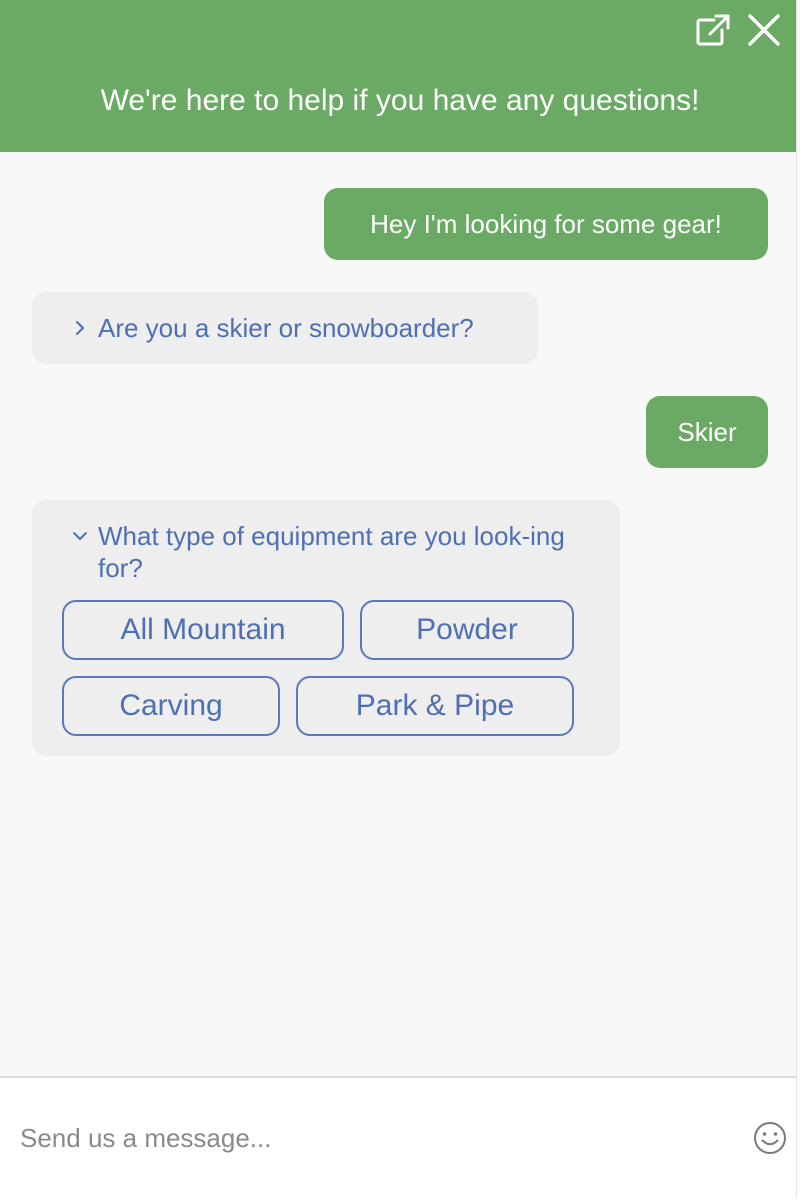 Image resolution: width=800 pixels, height=1200 pixels. I want to click on user-message: Hey I'm looking for some gear!, so click(546, 224).